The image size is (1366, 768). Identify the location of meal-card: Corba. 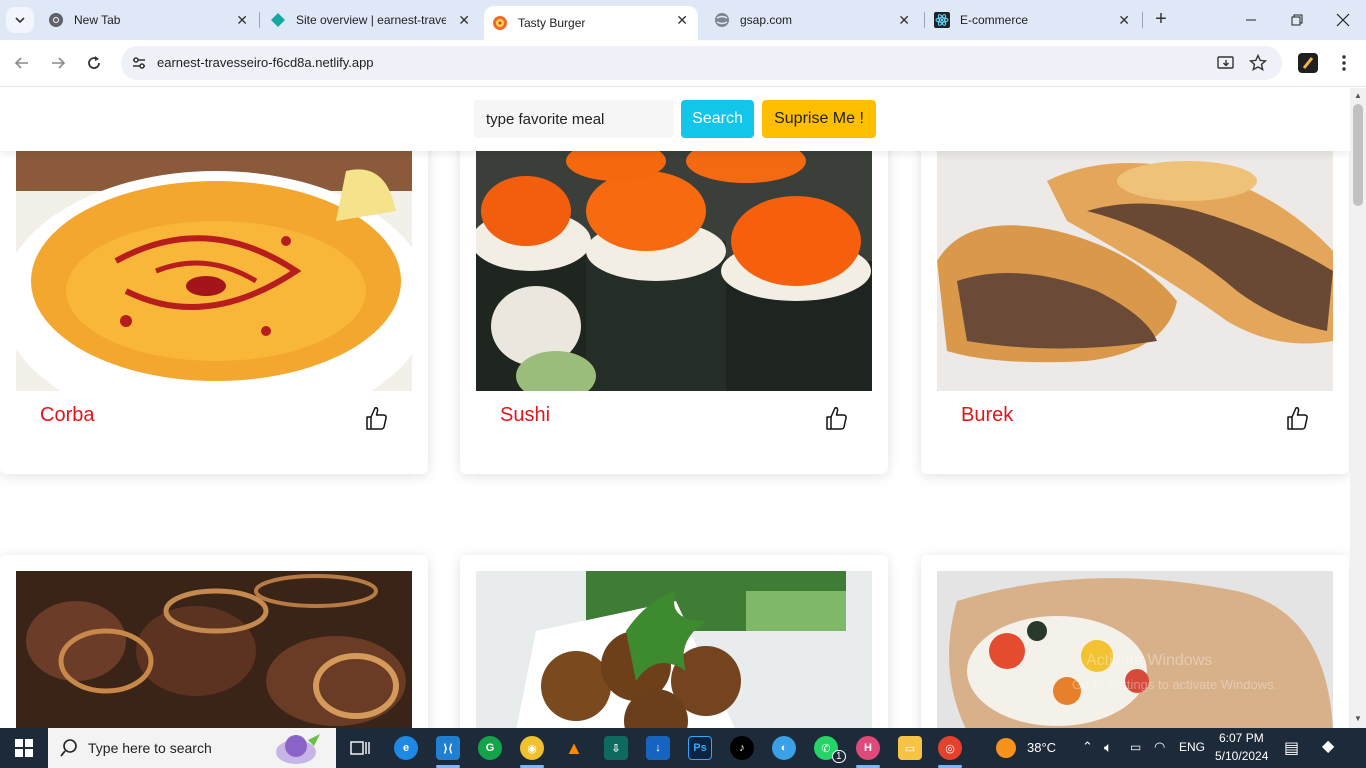
(214, 301).